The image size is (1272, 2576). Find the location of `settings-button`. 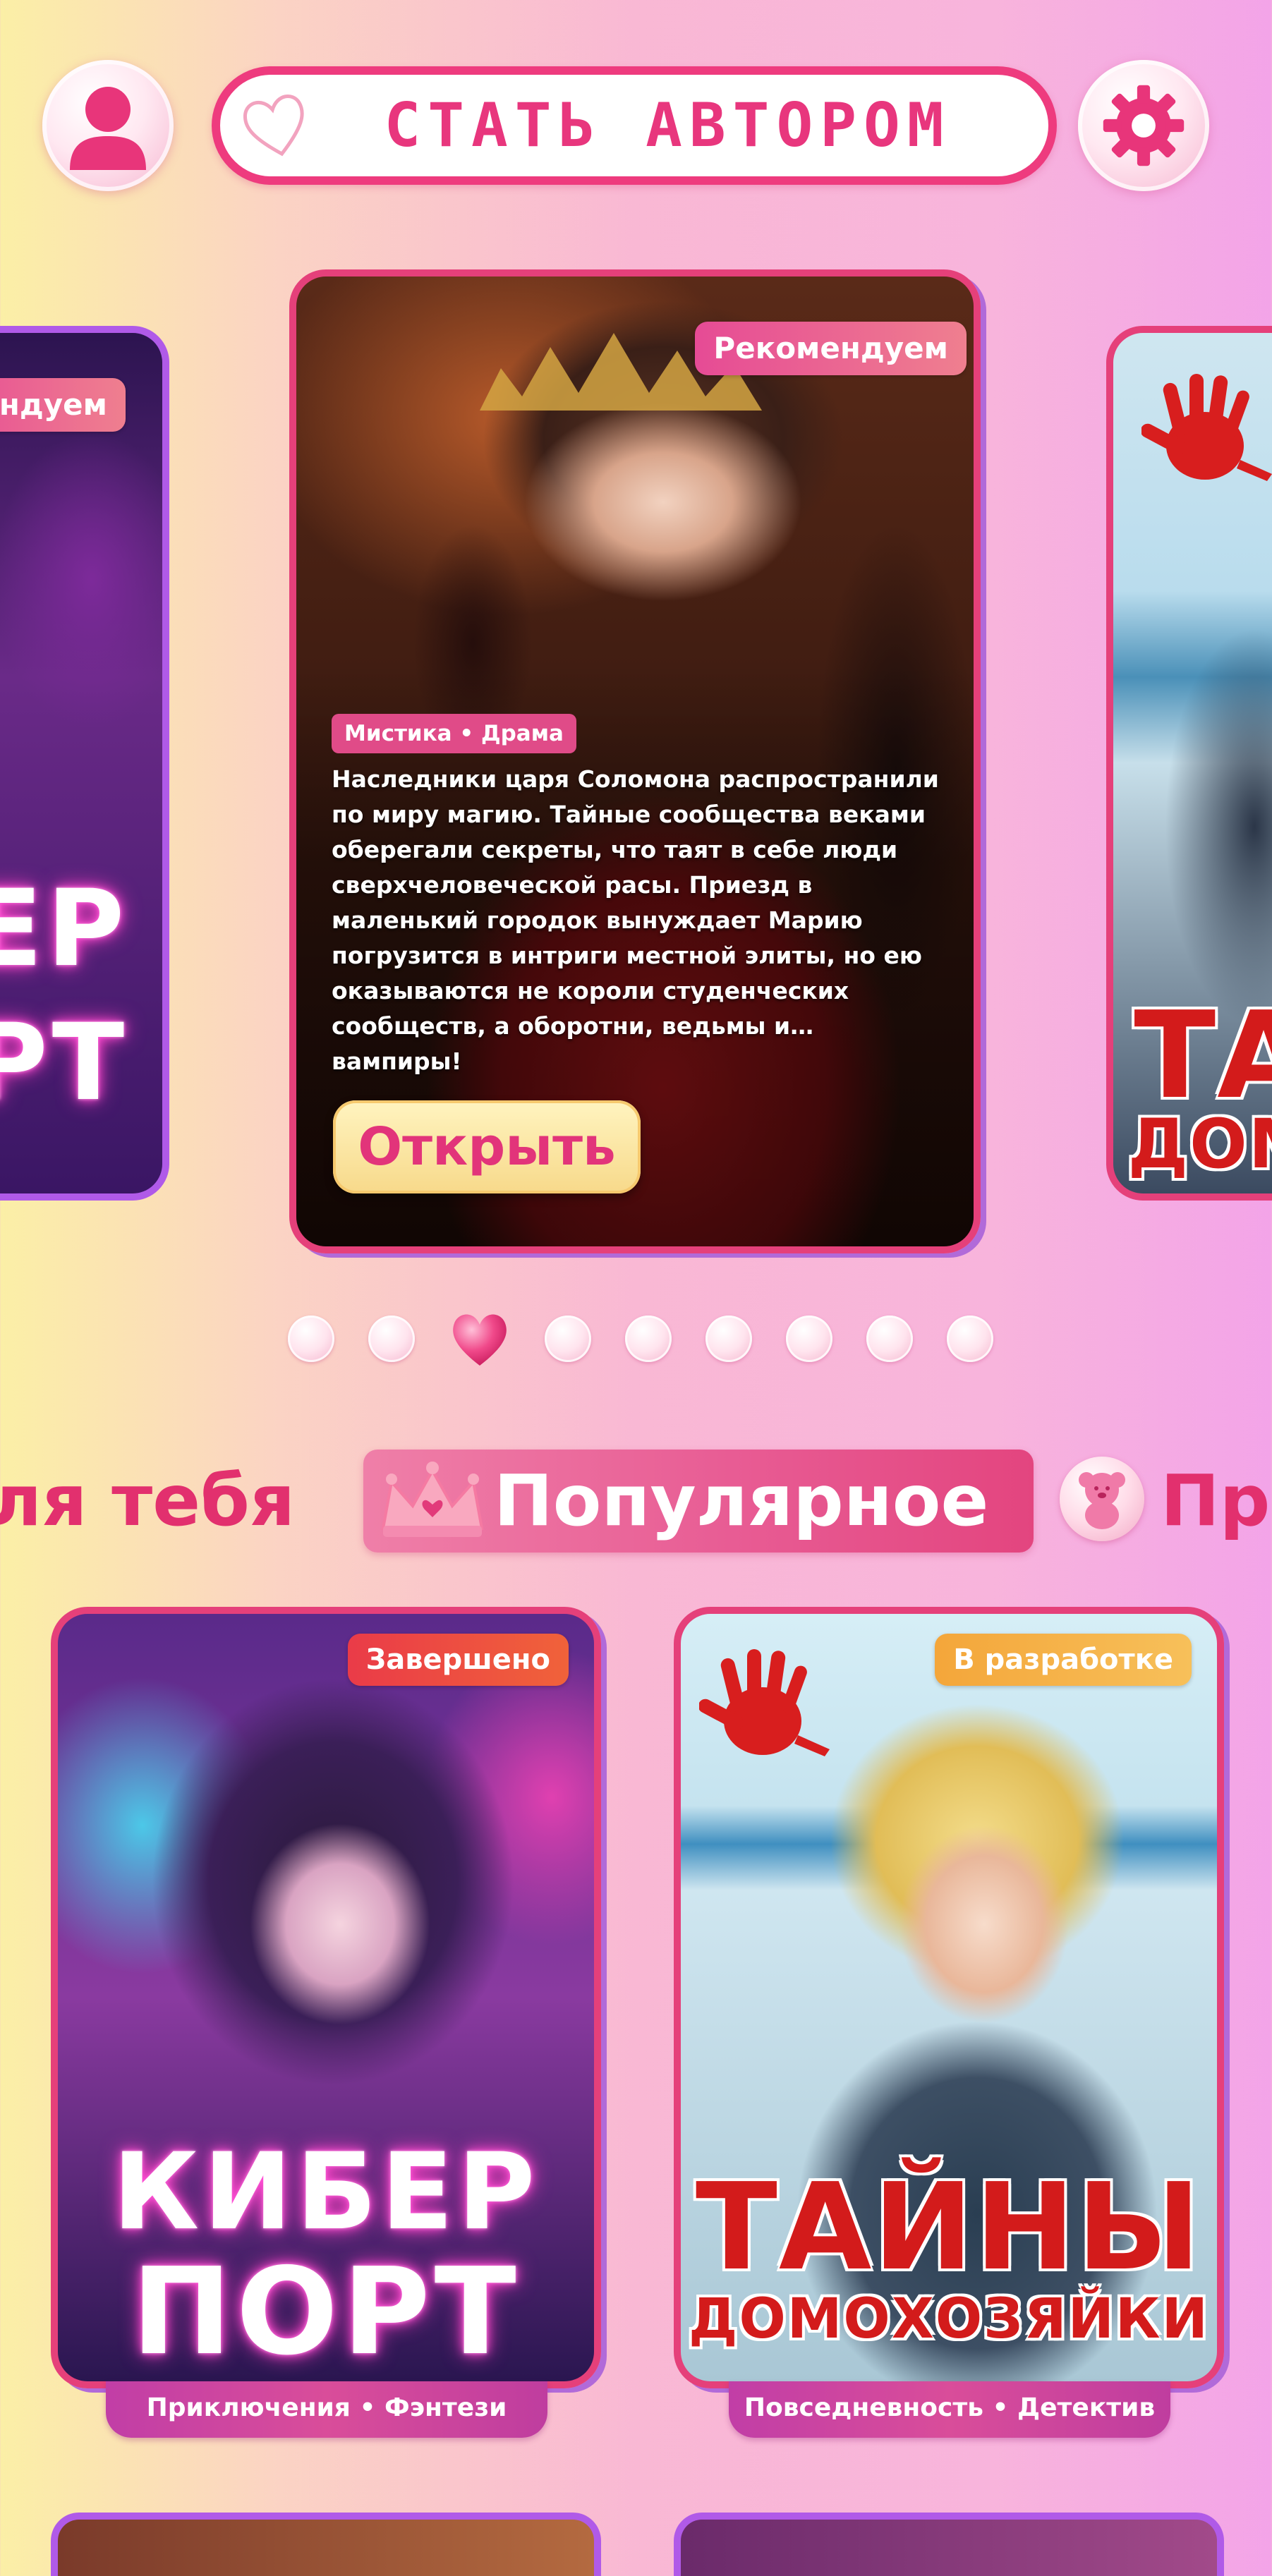

settings-button is located at coordinates (1143, 125).